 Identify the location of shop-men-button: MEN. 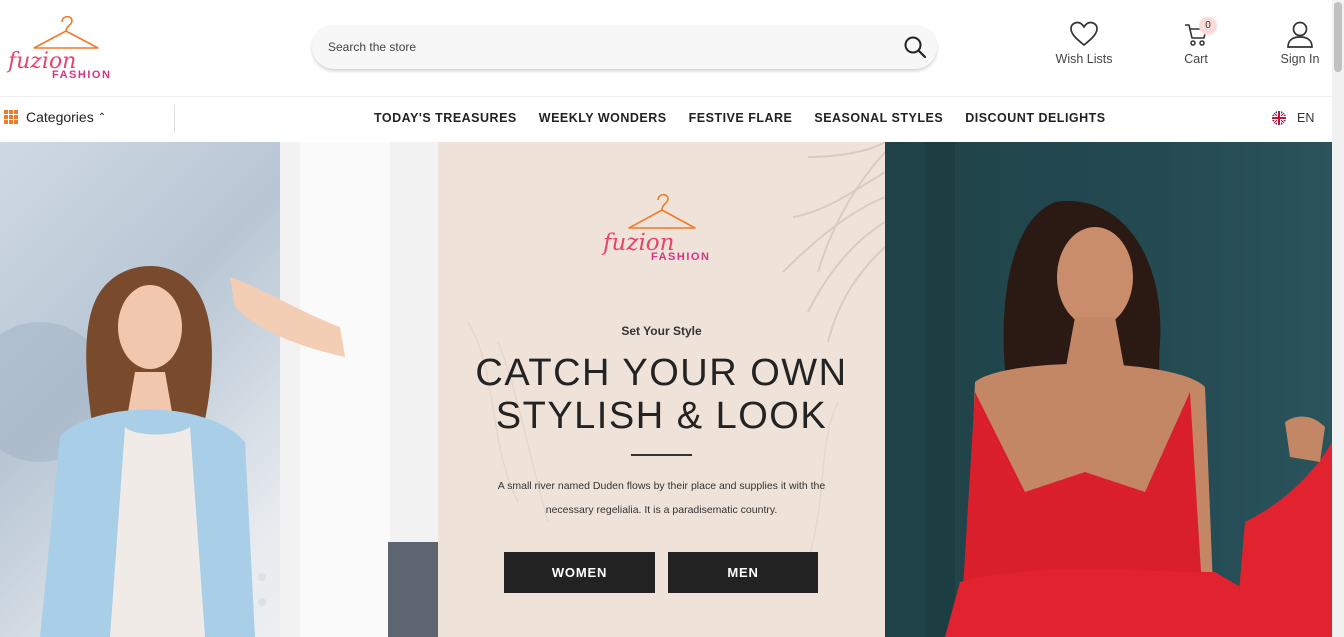
(743, 572).